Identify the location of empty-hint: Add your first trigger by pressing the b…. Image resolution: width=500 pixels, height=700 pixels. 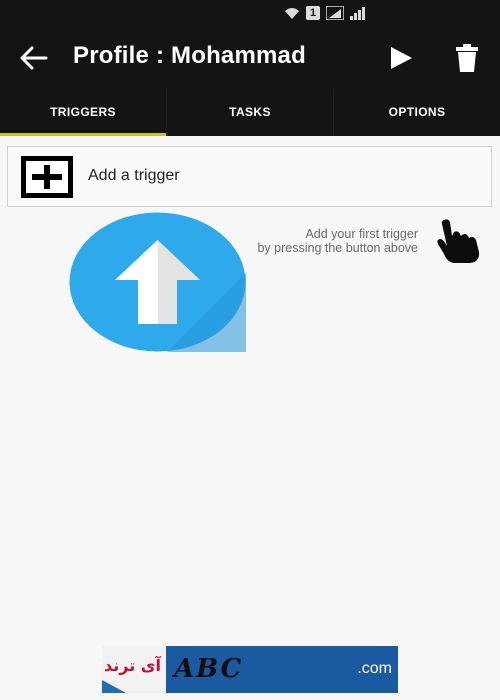
(337, 241).